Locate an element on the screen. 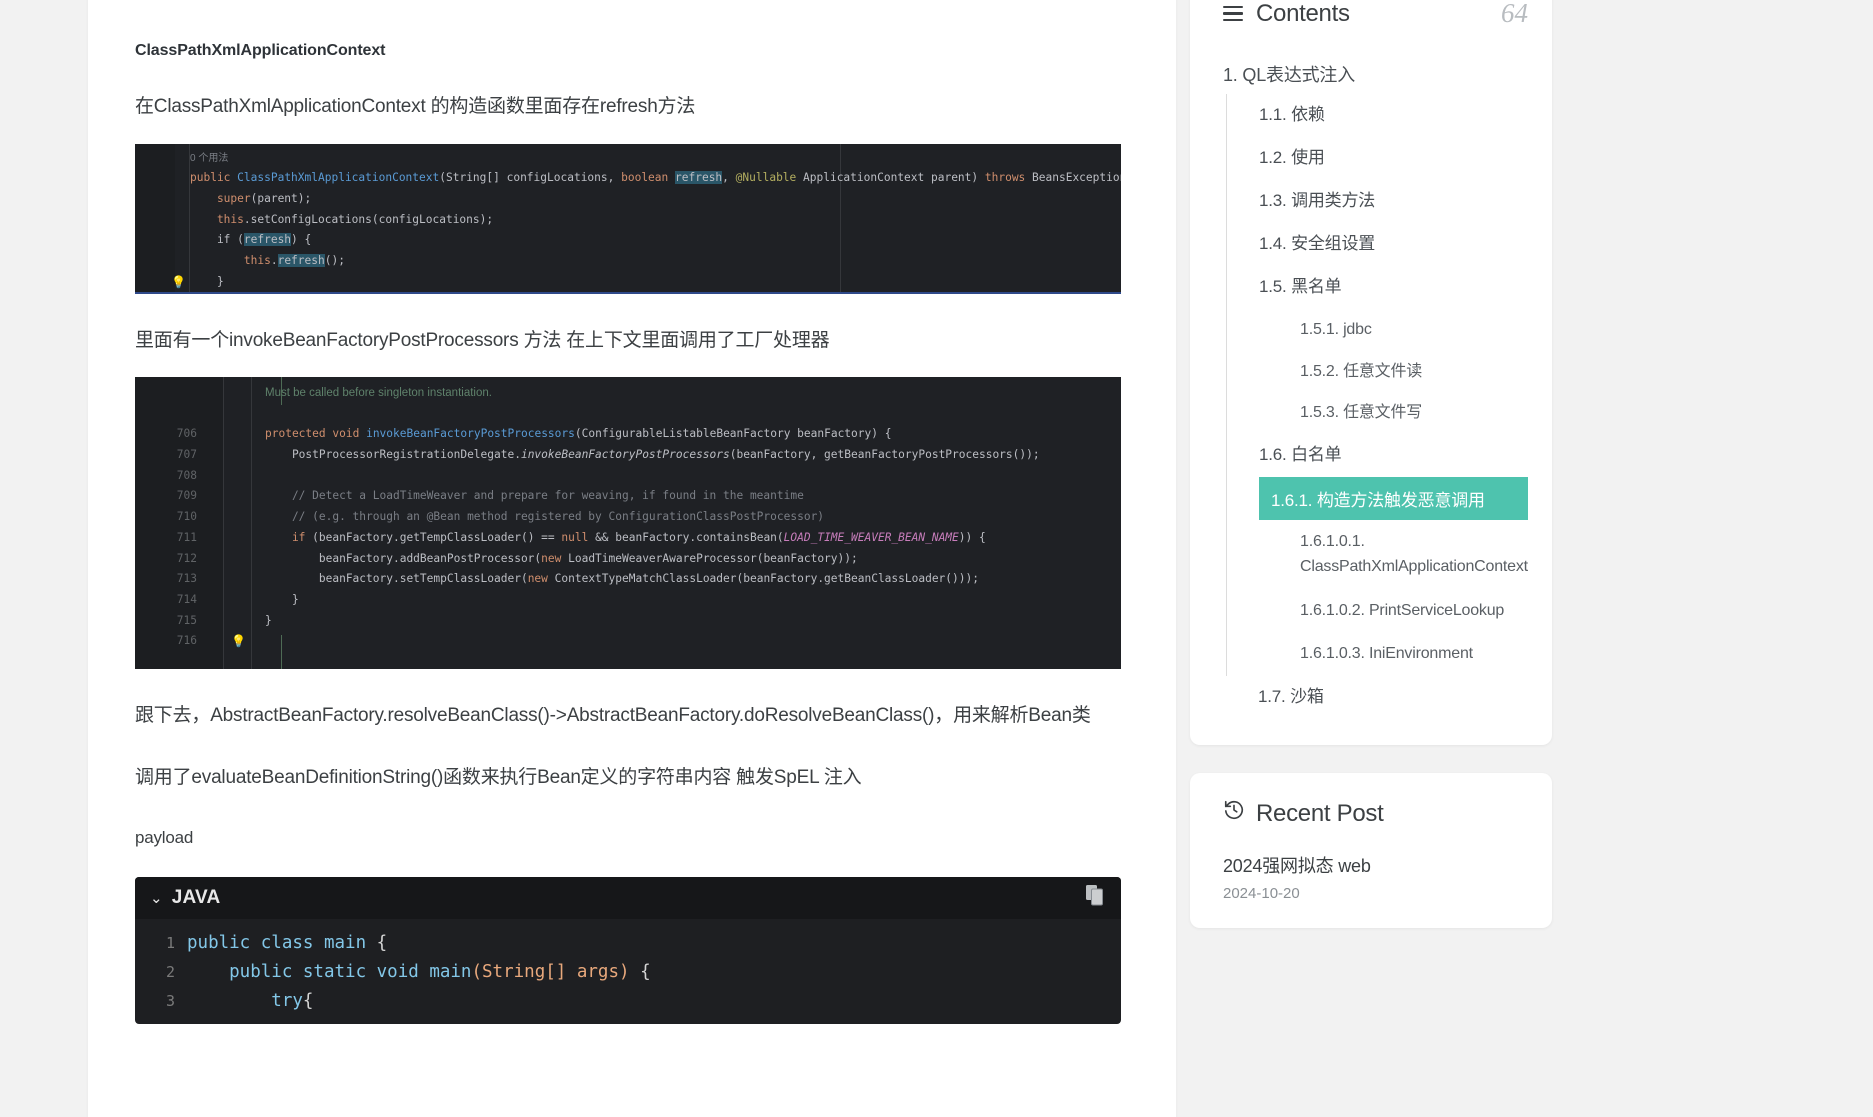  toc-item-1-6-1-active: 1.6.1. 构造方法触发恶意调用 is located at coordinates (1393, 498).